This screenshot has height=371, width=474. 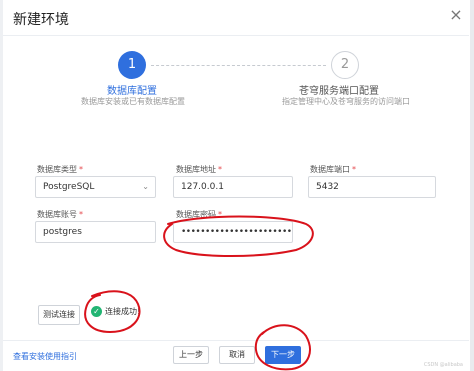 What do you see at coordinates (60, 214) in the screenshot?
I see `db-user-label: 数据库账号 *` at bounding box center [60, 214].